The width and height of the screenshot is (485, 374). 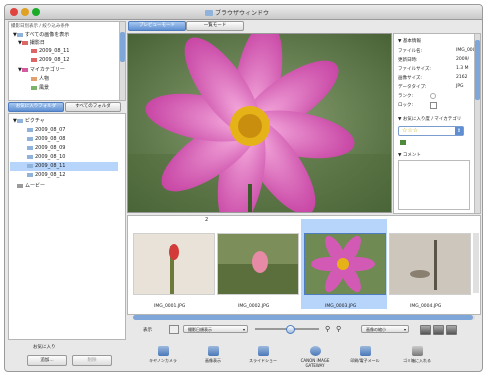 What do you see at coordinates (50, 51) in the screenshot?
I see `filter-date-item: 2009_08_11` at bounding box center [50, 51].